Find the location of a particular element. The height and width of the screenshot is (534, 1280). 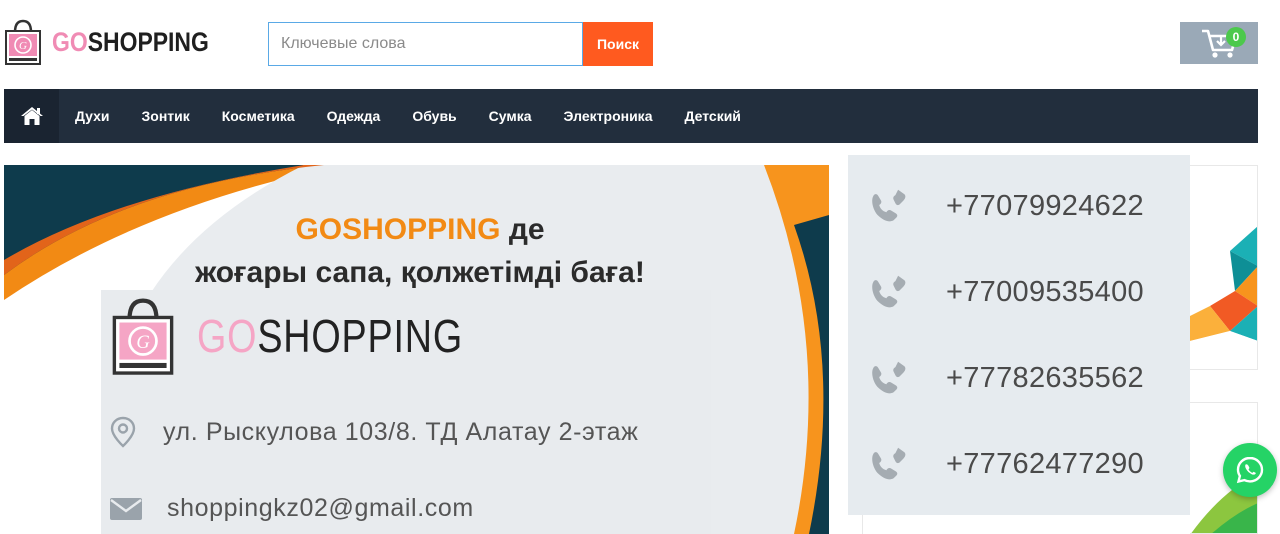

nav-item-electronics: Электроника is located at coordinates (608, 116).